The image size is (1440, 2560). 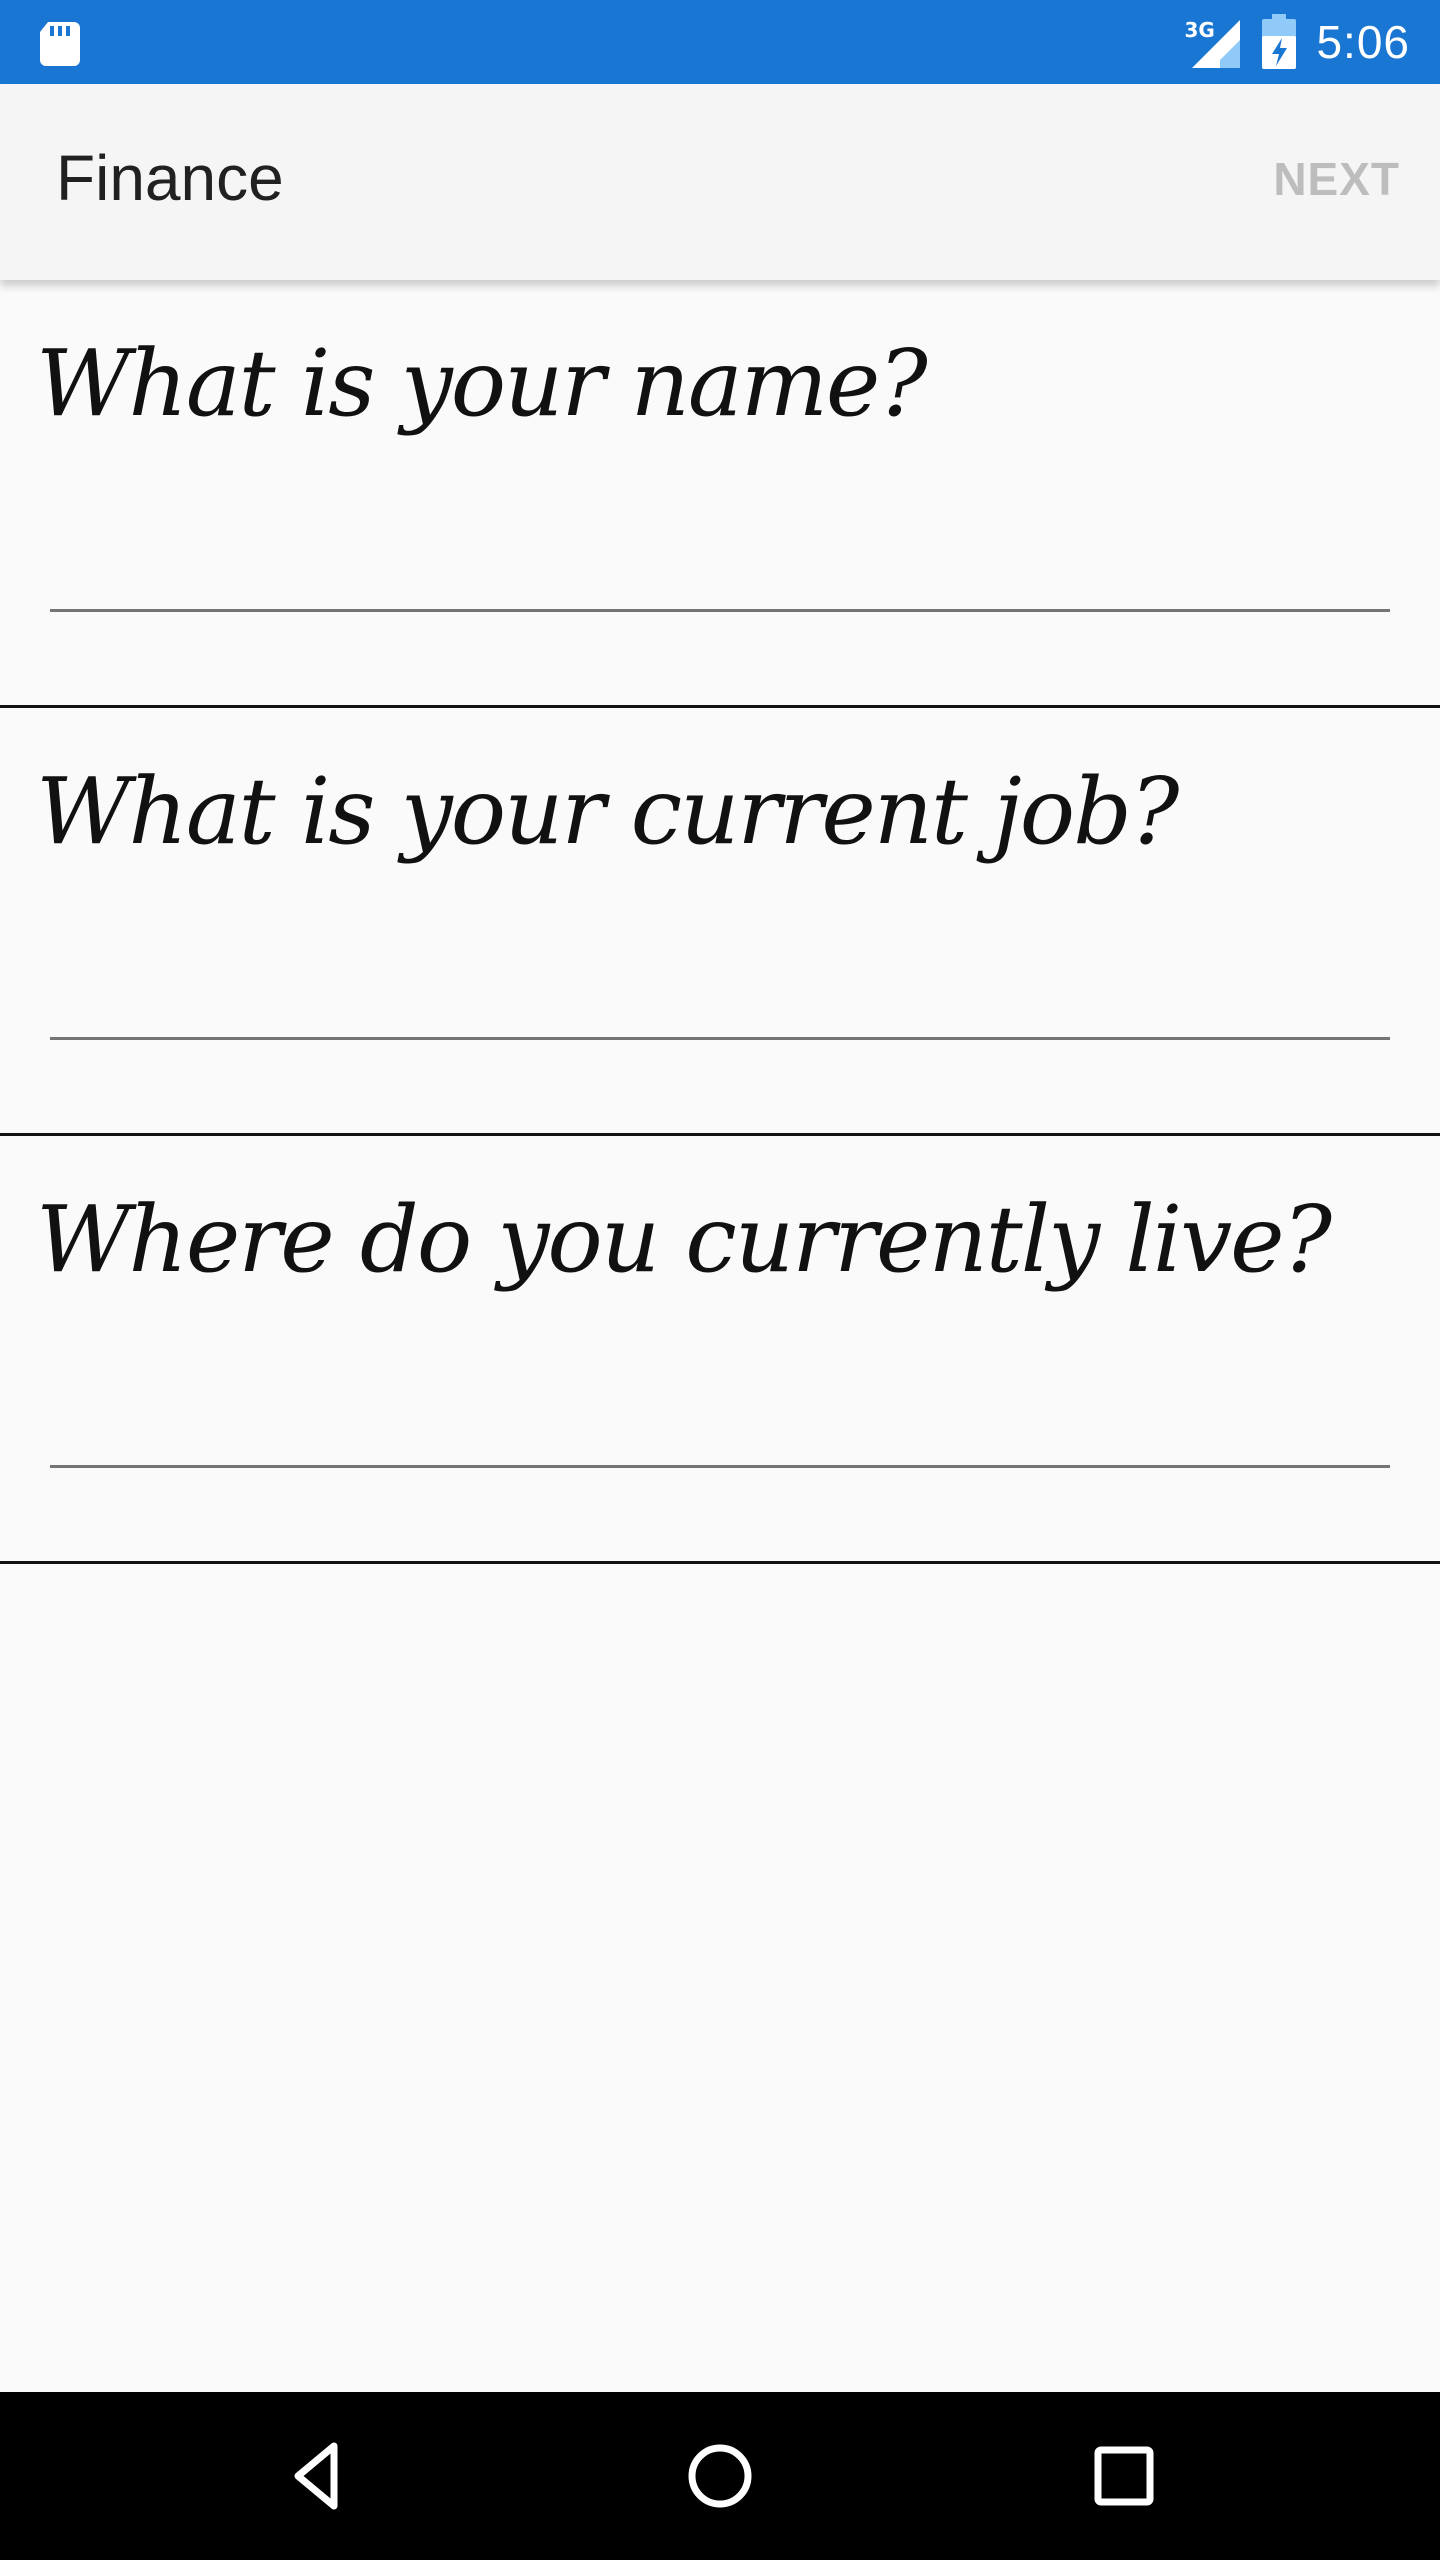 I want to click on back-icon, so click(x=316, y=2476).